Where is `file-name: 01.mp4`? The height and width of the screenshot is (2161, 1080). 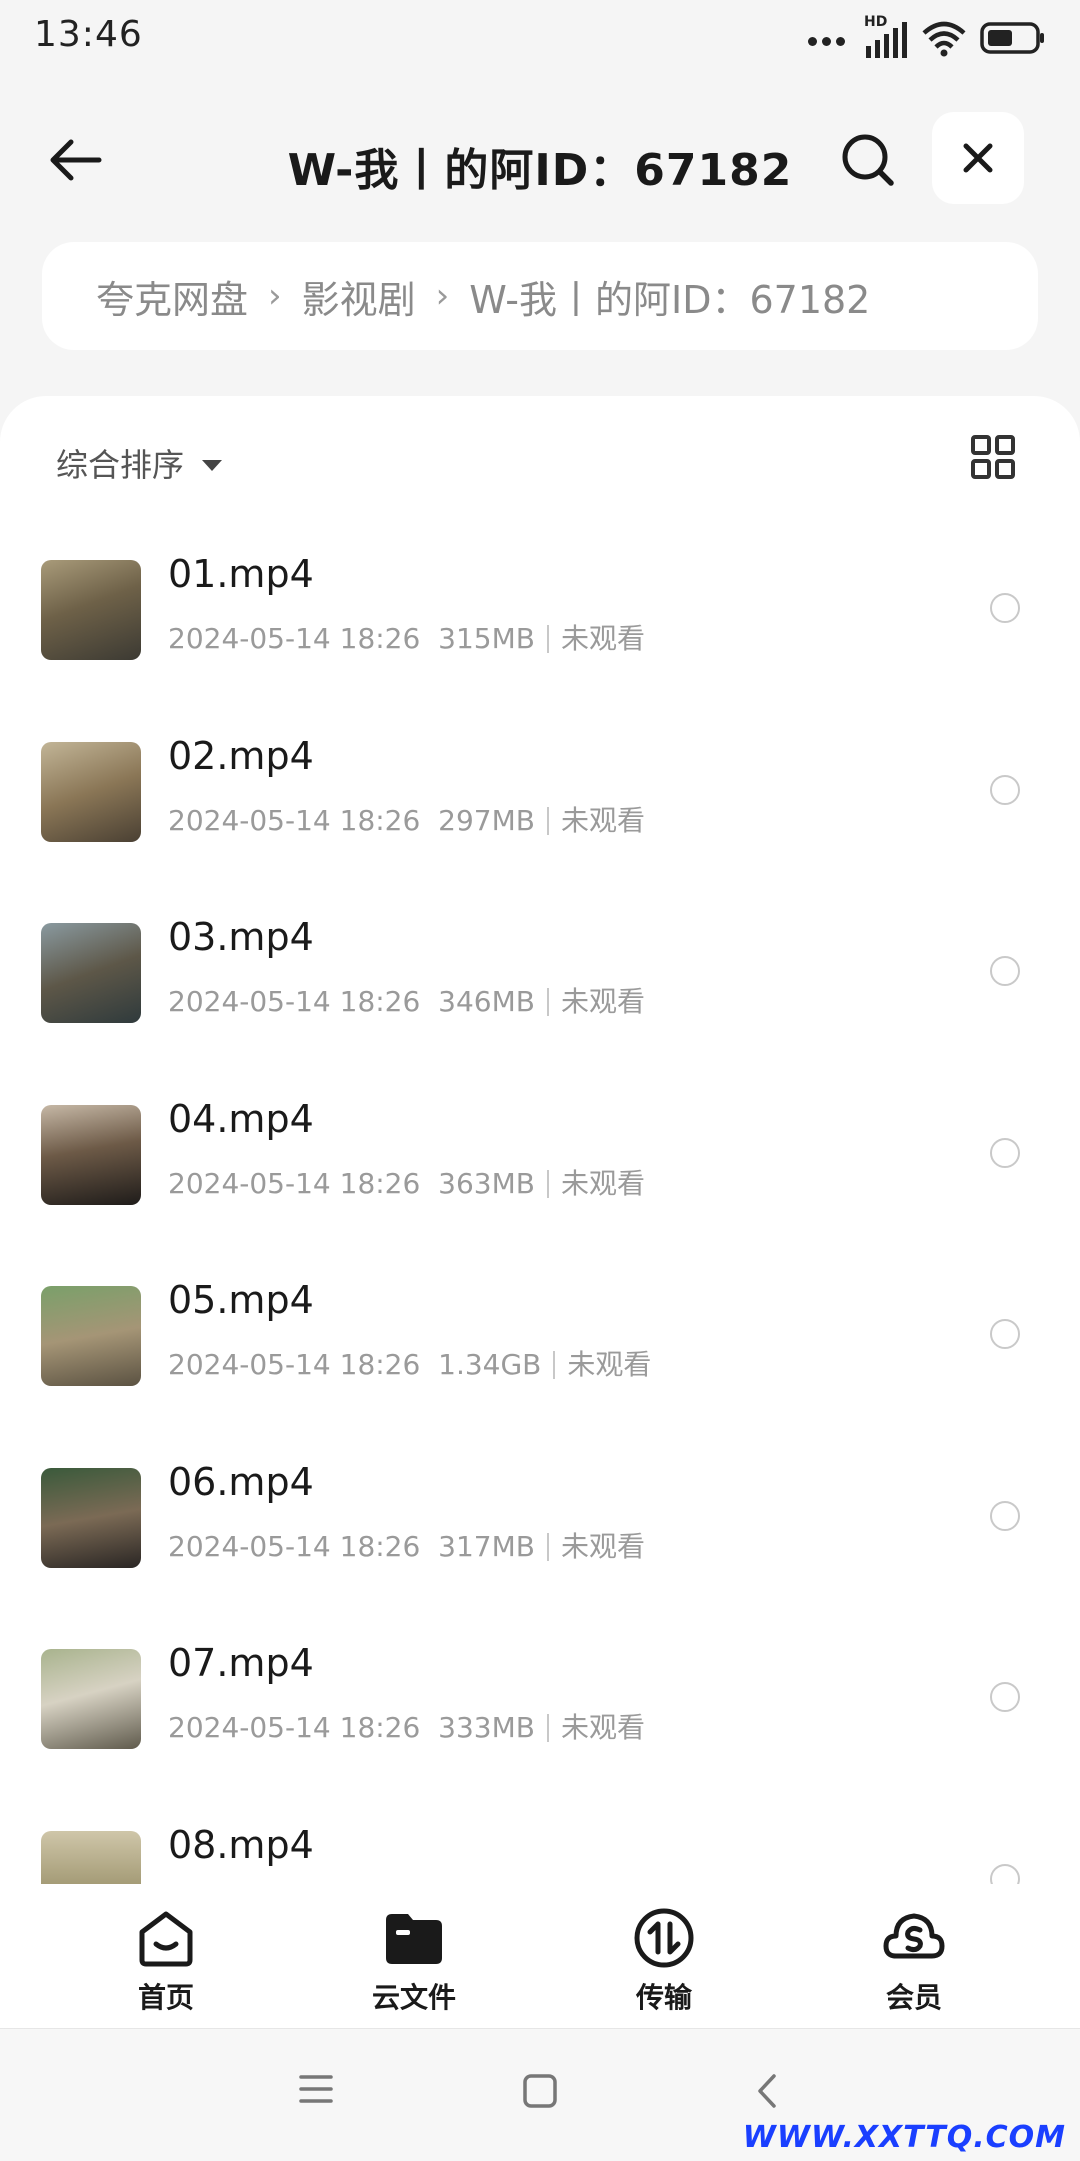 file-name: 01.mp4 is located at coordinates (241, 574).